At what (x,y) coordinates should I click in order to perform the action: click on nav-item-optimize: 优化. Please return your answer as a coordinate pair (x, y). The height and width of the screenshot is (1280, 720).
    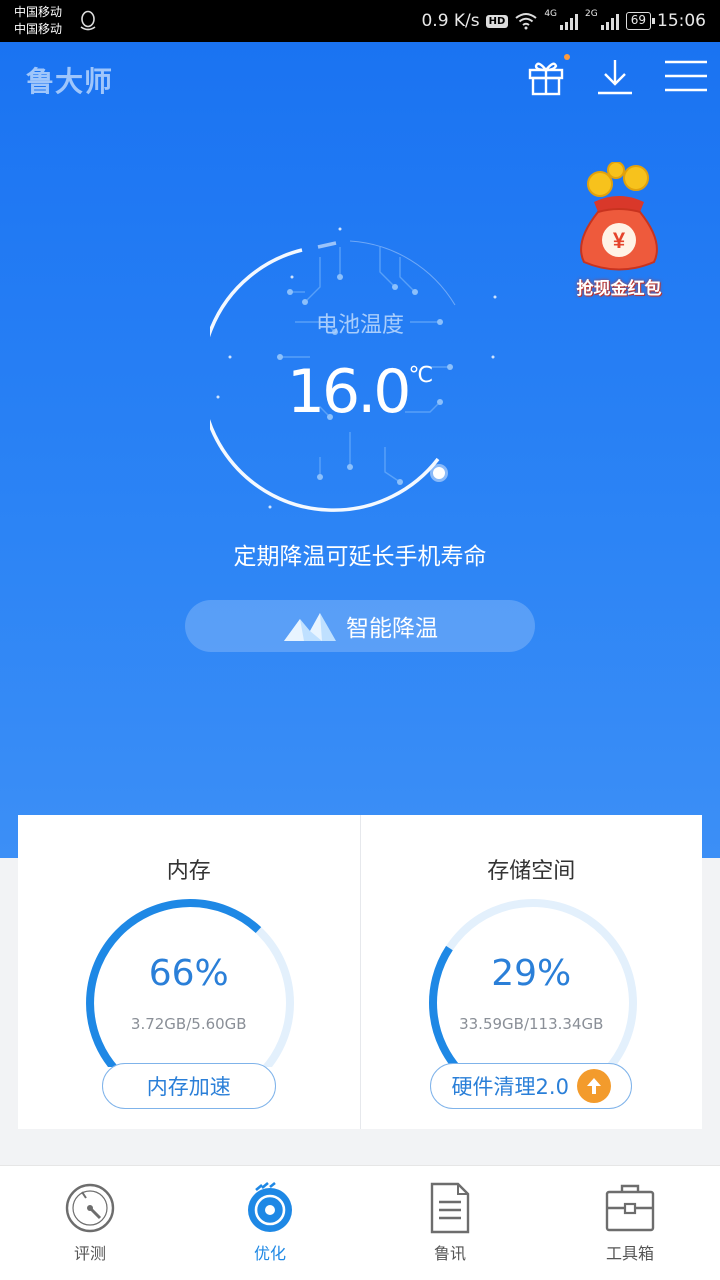
    Looking at the image, I should click on (270, 1223).